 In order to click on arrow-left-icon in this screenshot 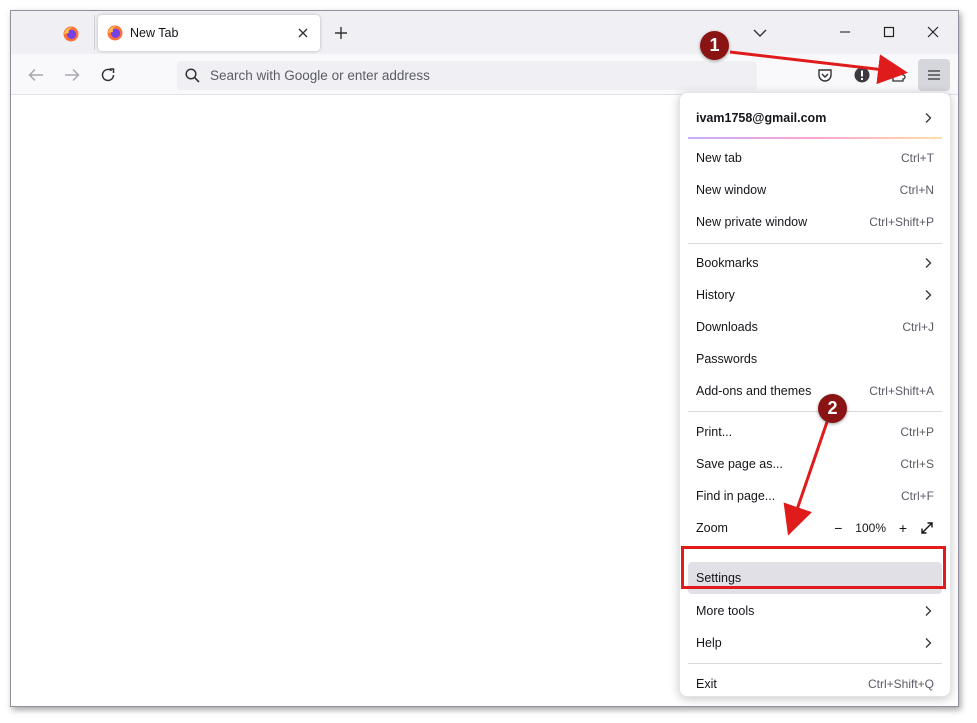, I will do `click(35, 75)`.